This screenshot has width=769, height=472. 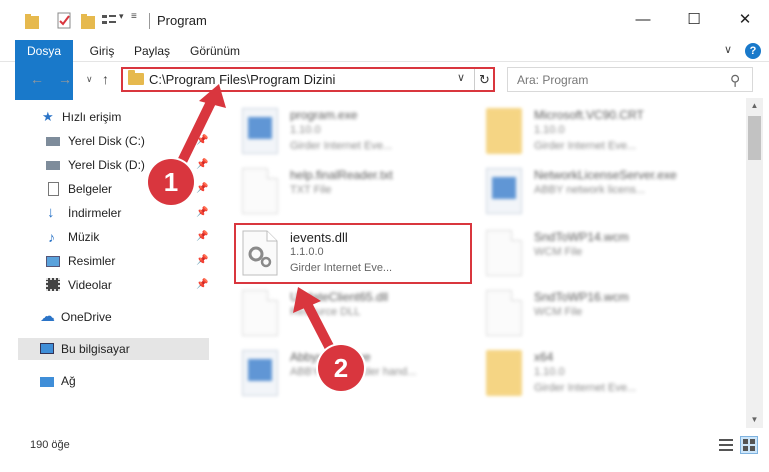 I want to click on callout-badge-2: 2, so click(x=341, y=368).